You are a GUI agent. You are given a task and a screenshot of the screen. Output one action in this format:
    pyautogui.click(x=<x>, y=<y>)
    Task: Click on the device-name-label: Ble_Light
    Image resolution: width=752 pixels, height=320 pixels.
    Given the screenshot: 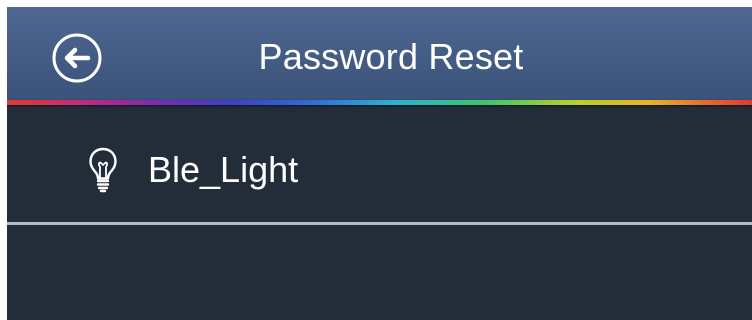 What is the action you would take?
    pyautogui.click(x=223, y=169)
    